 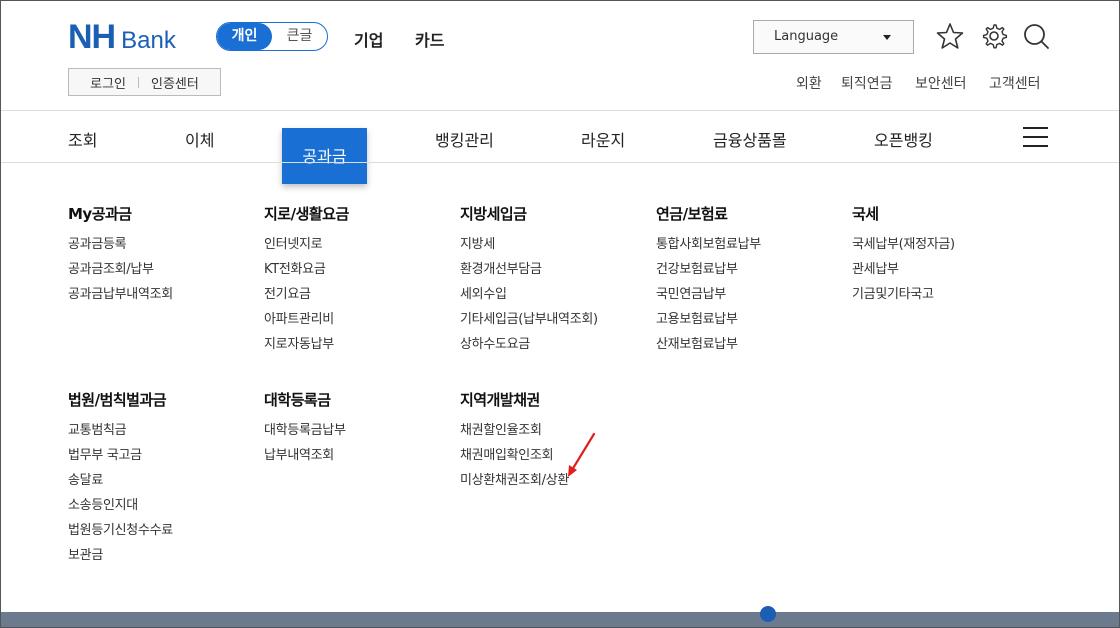 I want to click on red-arrow-annotation-icon, so click(x=582, y=454).